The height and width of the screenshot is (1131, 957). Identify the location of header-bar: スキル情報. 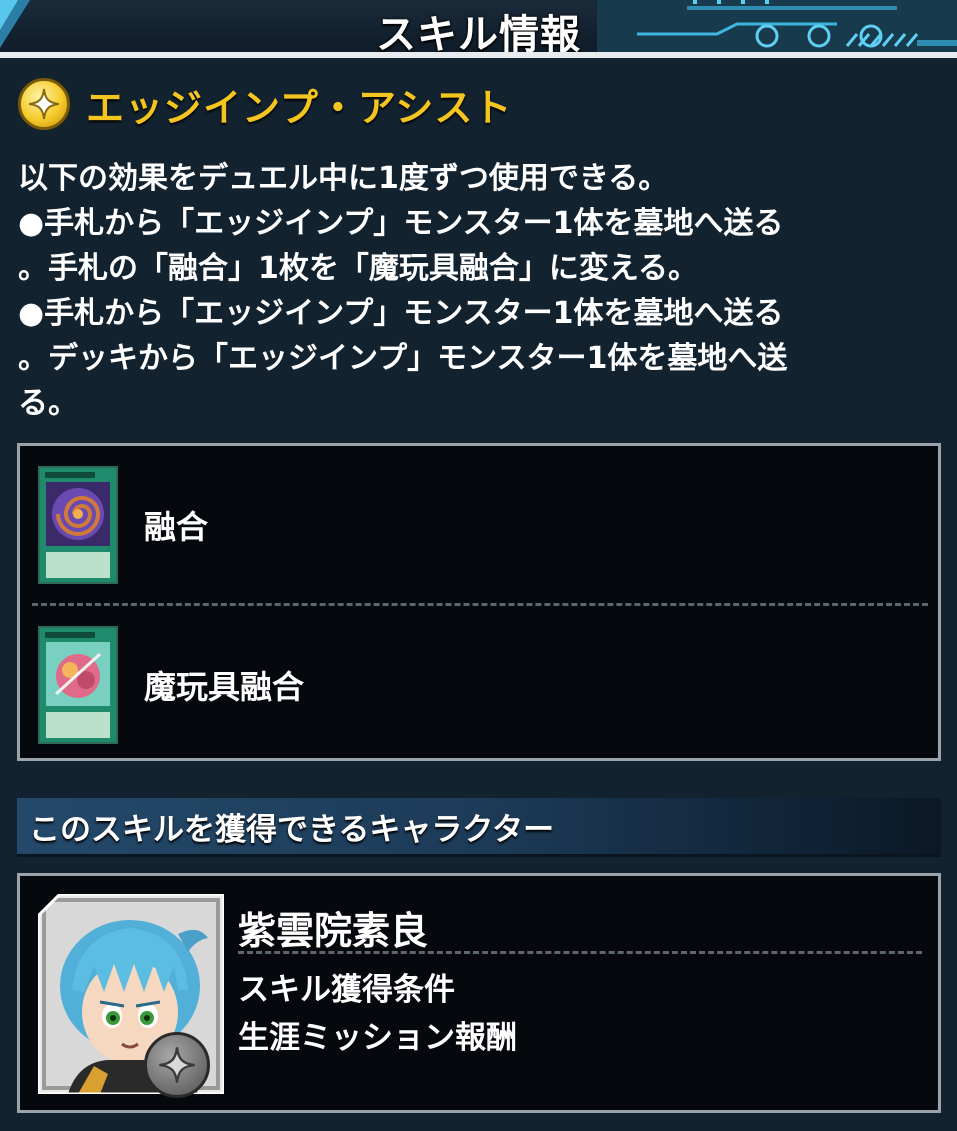
(478, 26).